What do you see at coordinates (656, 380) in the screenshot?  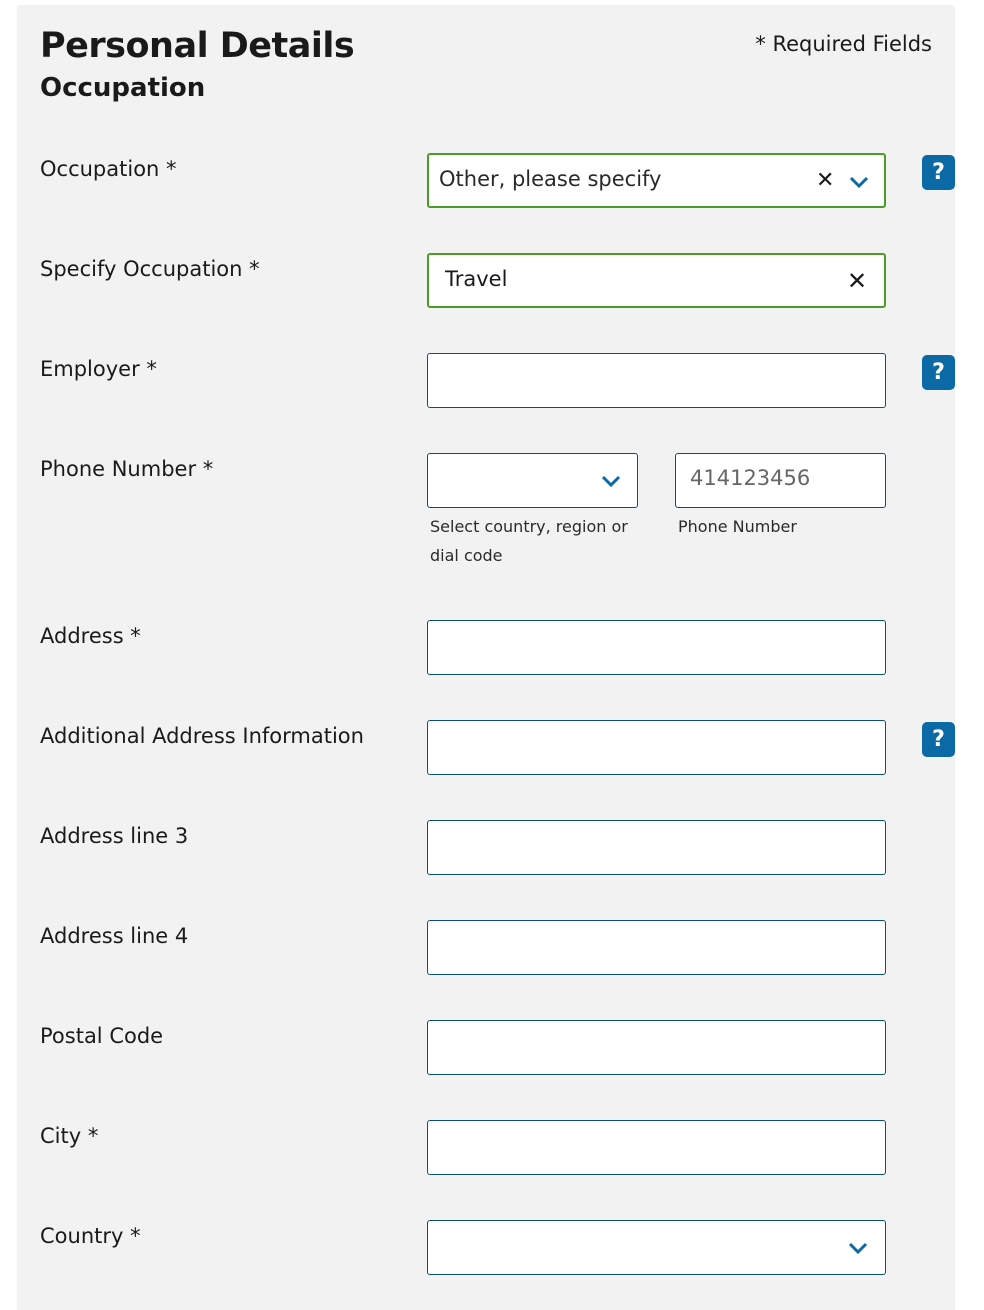 I see `employer-input` at bounding box center [656, 380].